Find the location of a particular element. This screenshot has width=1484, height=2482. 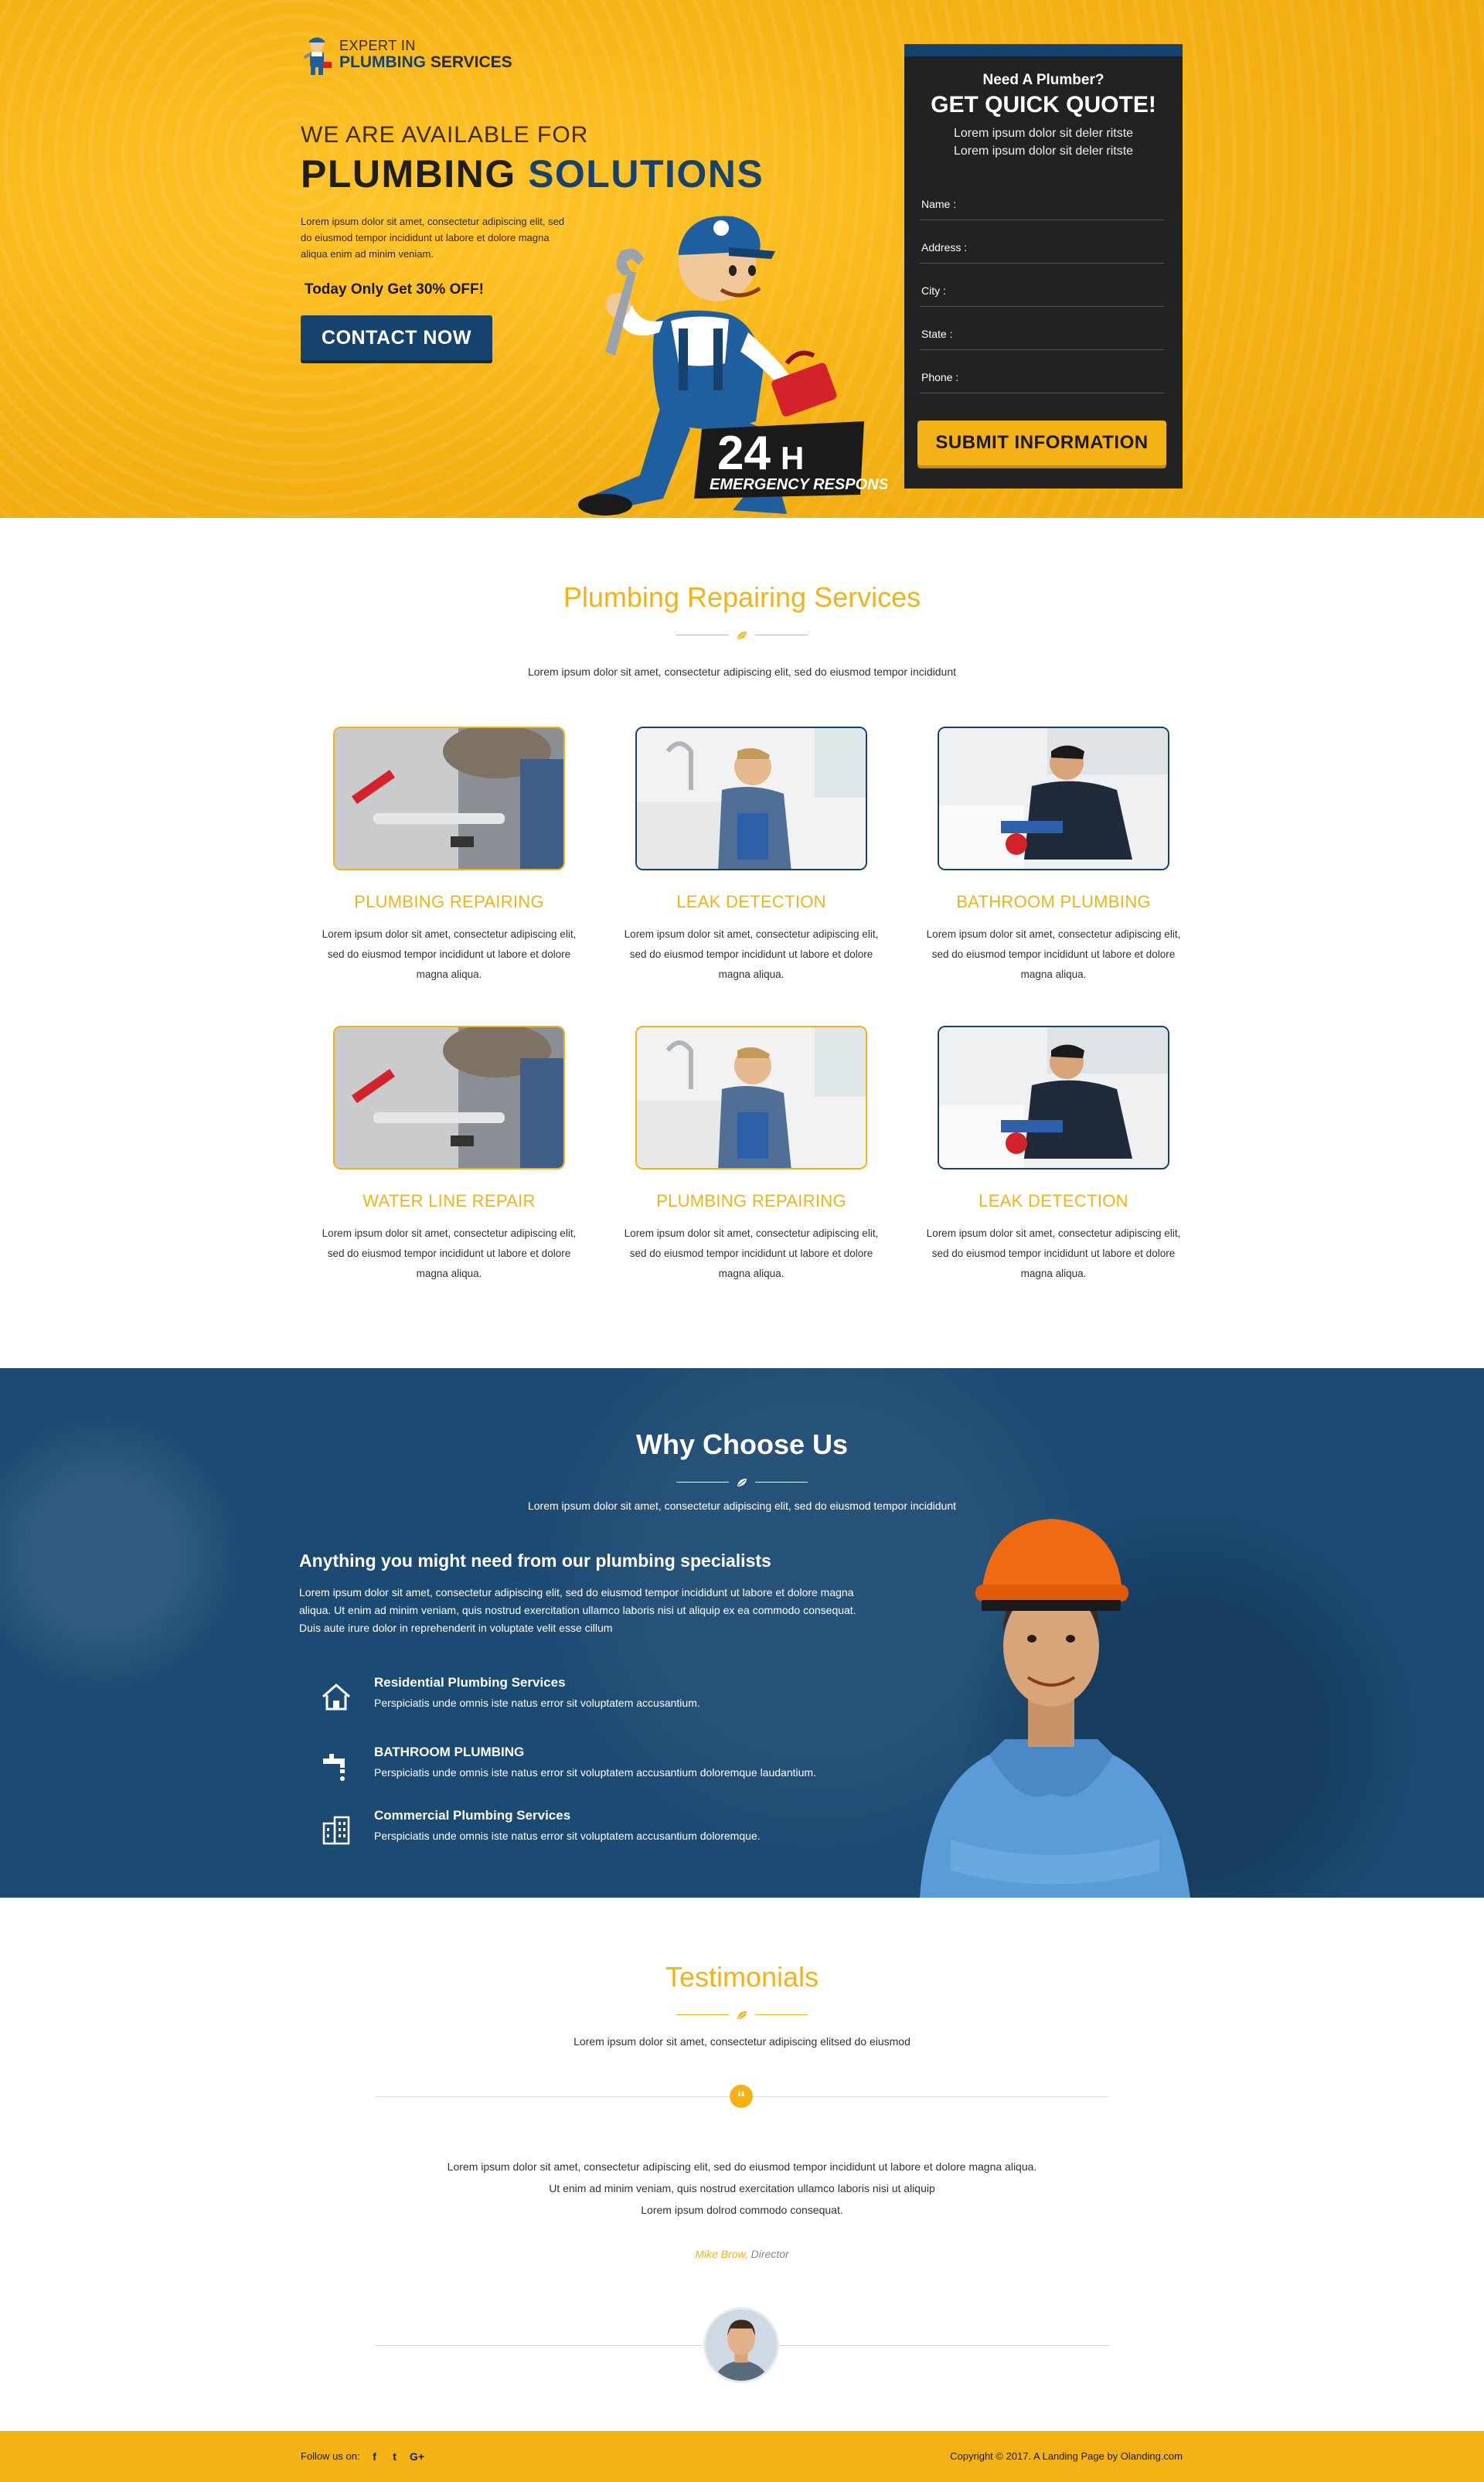

name-field: Name : is located at coordinates (1042, 198).